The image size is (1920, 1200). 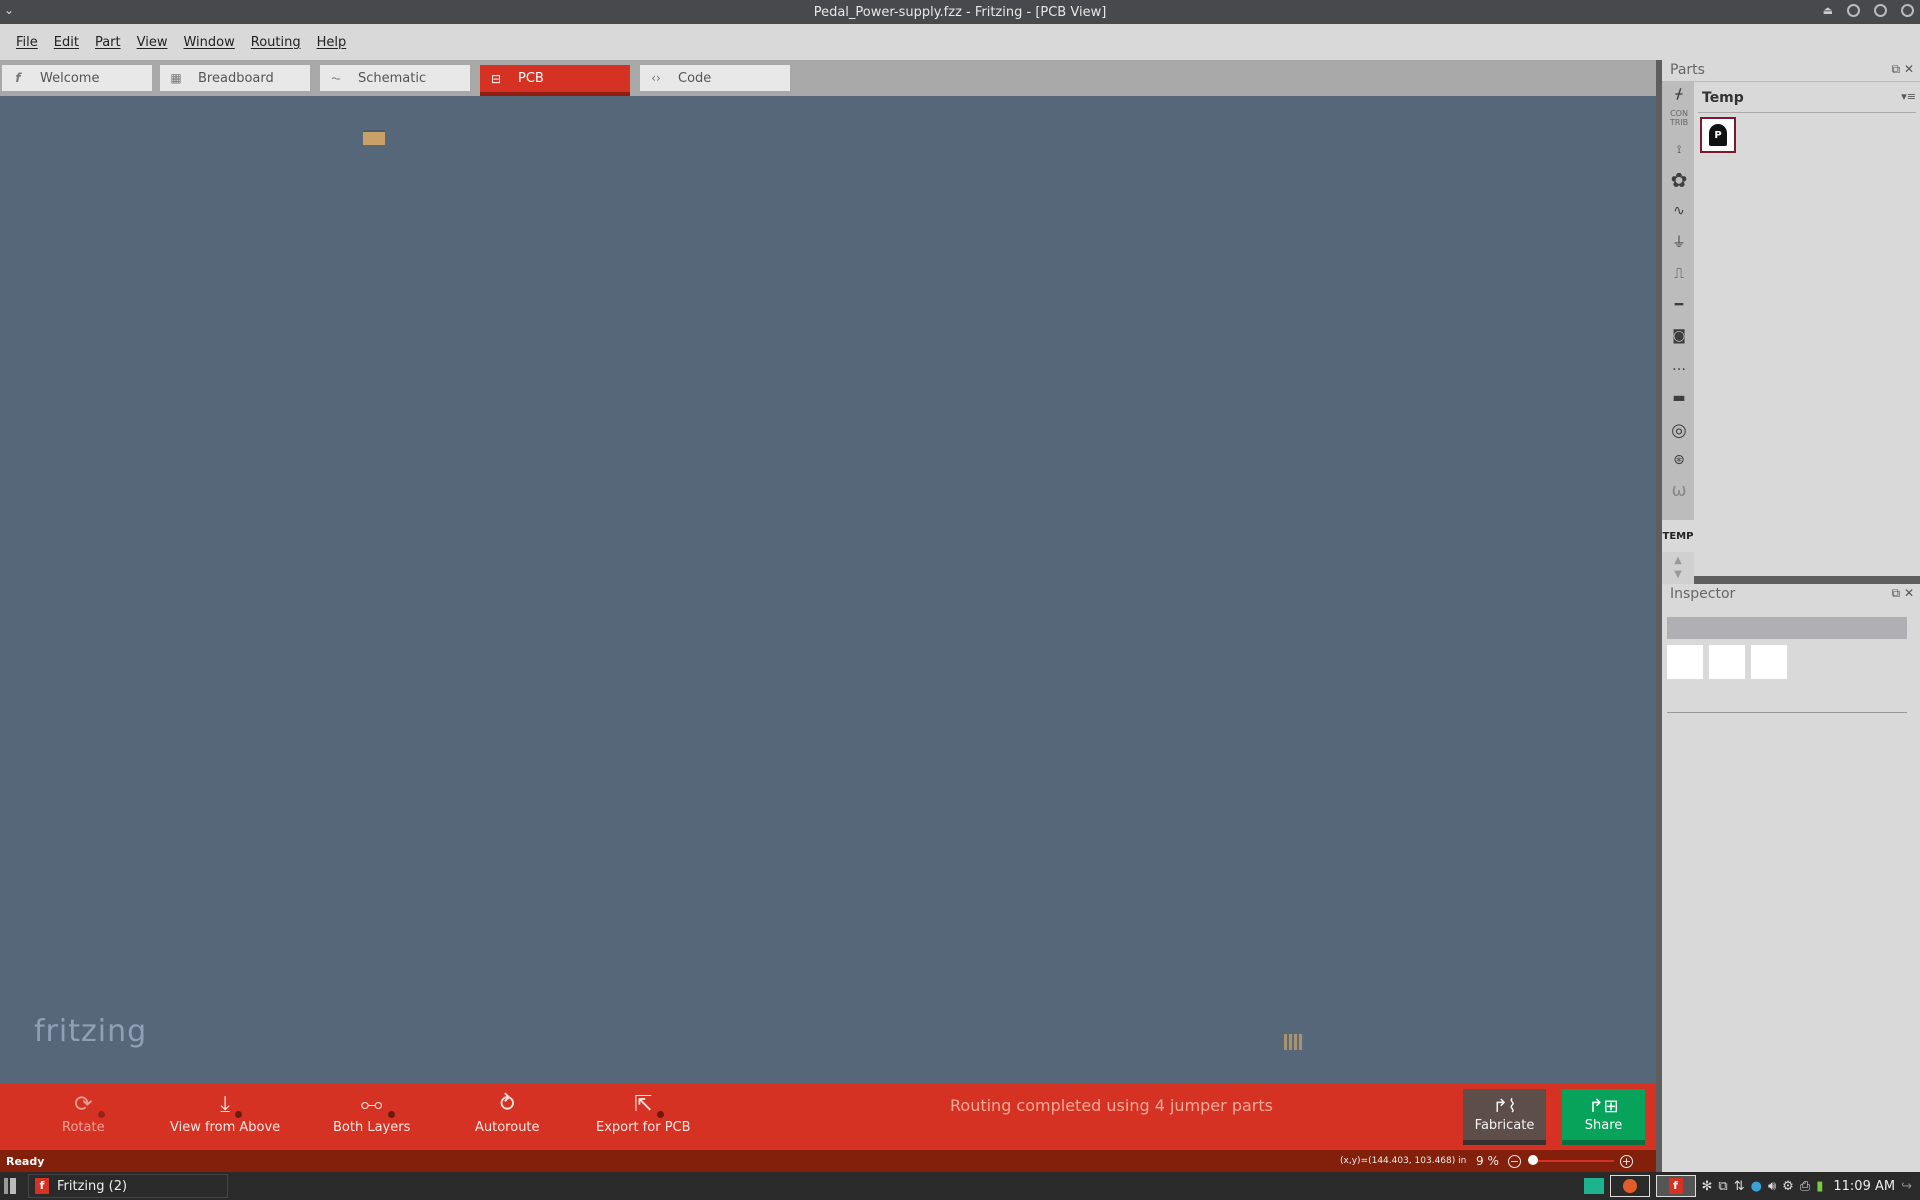 I want to click on connector-icon: ⏚, so click(x=1679, y=242).